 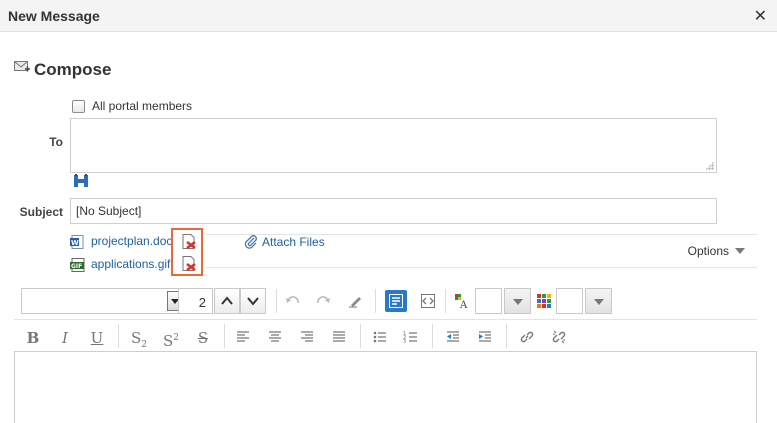 I want to click on background-color-button, so click(x=544, y=301).